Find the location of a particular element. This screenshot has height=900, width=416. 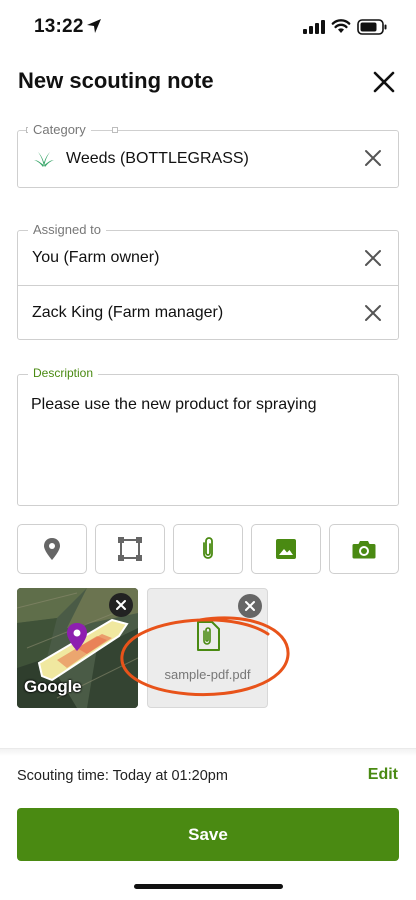

category-field: Category Weeds (BOTTLEGRASS) is located at coordinates (208, 155).